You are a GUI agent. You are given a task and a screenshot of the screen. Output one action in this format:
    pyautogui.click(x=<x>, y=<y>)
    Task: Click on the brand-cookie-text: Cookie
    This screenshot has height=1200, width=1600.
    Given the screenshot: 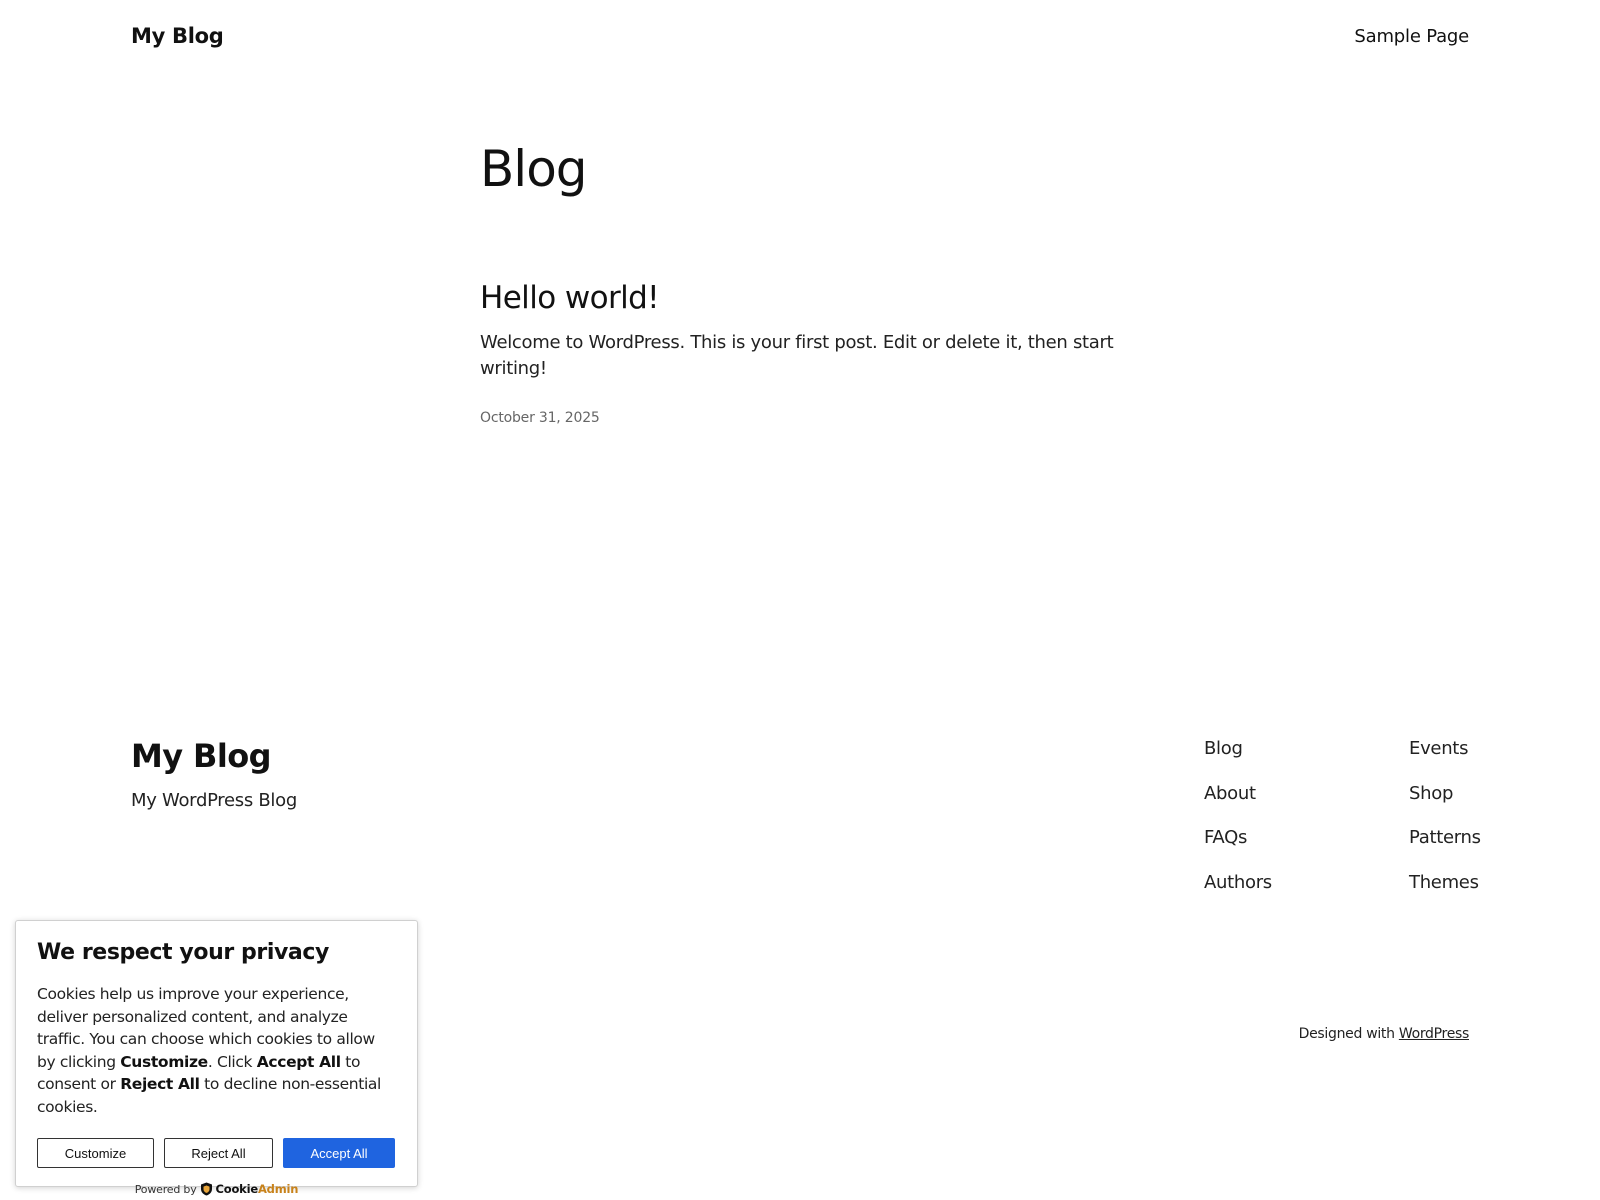 What is the action you would take?
    pyautogui.click(x=237, y=1189)
    